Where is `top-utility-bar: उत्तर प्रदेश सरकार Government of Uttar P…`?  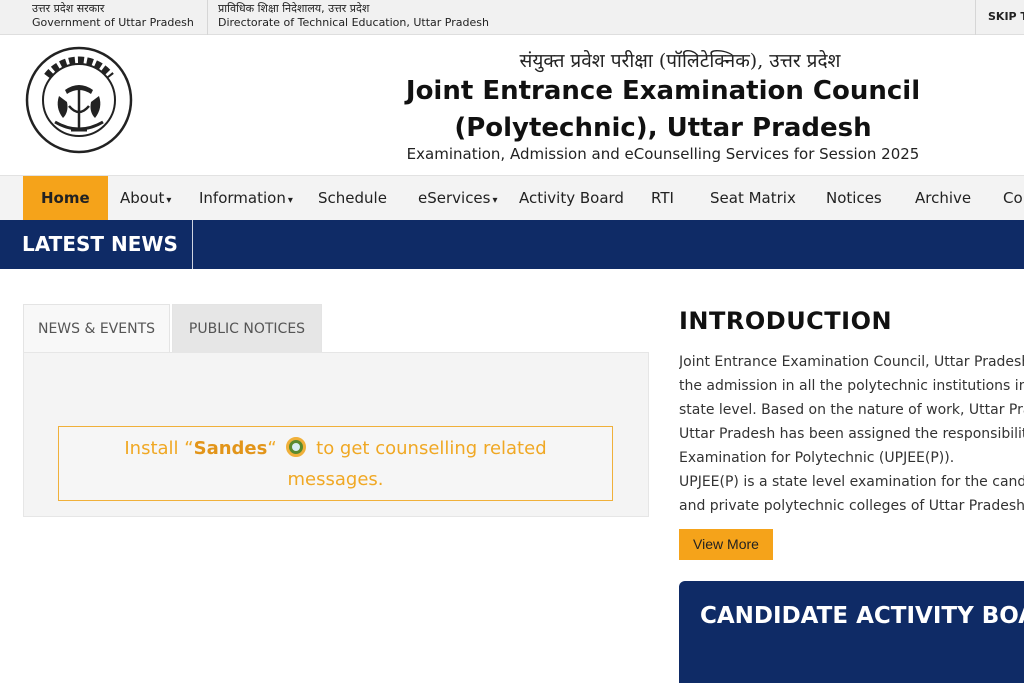
top-utility-bar: उत्तर प्रदेश सरकार Government of Uttar P… is located at coordinates (512, 17).